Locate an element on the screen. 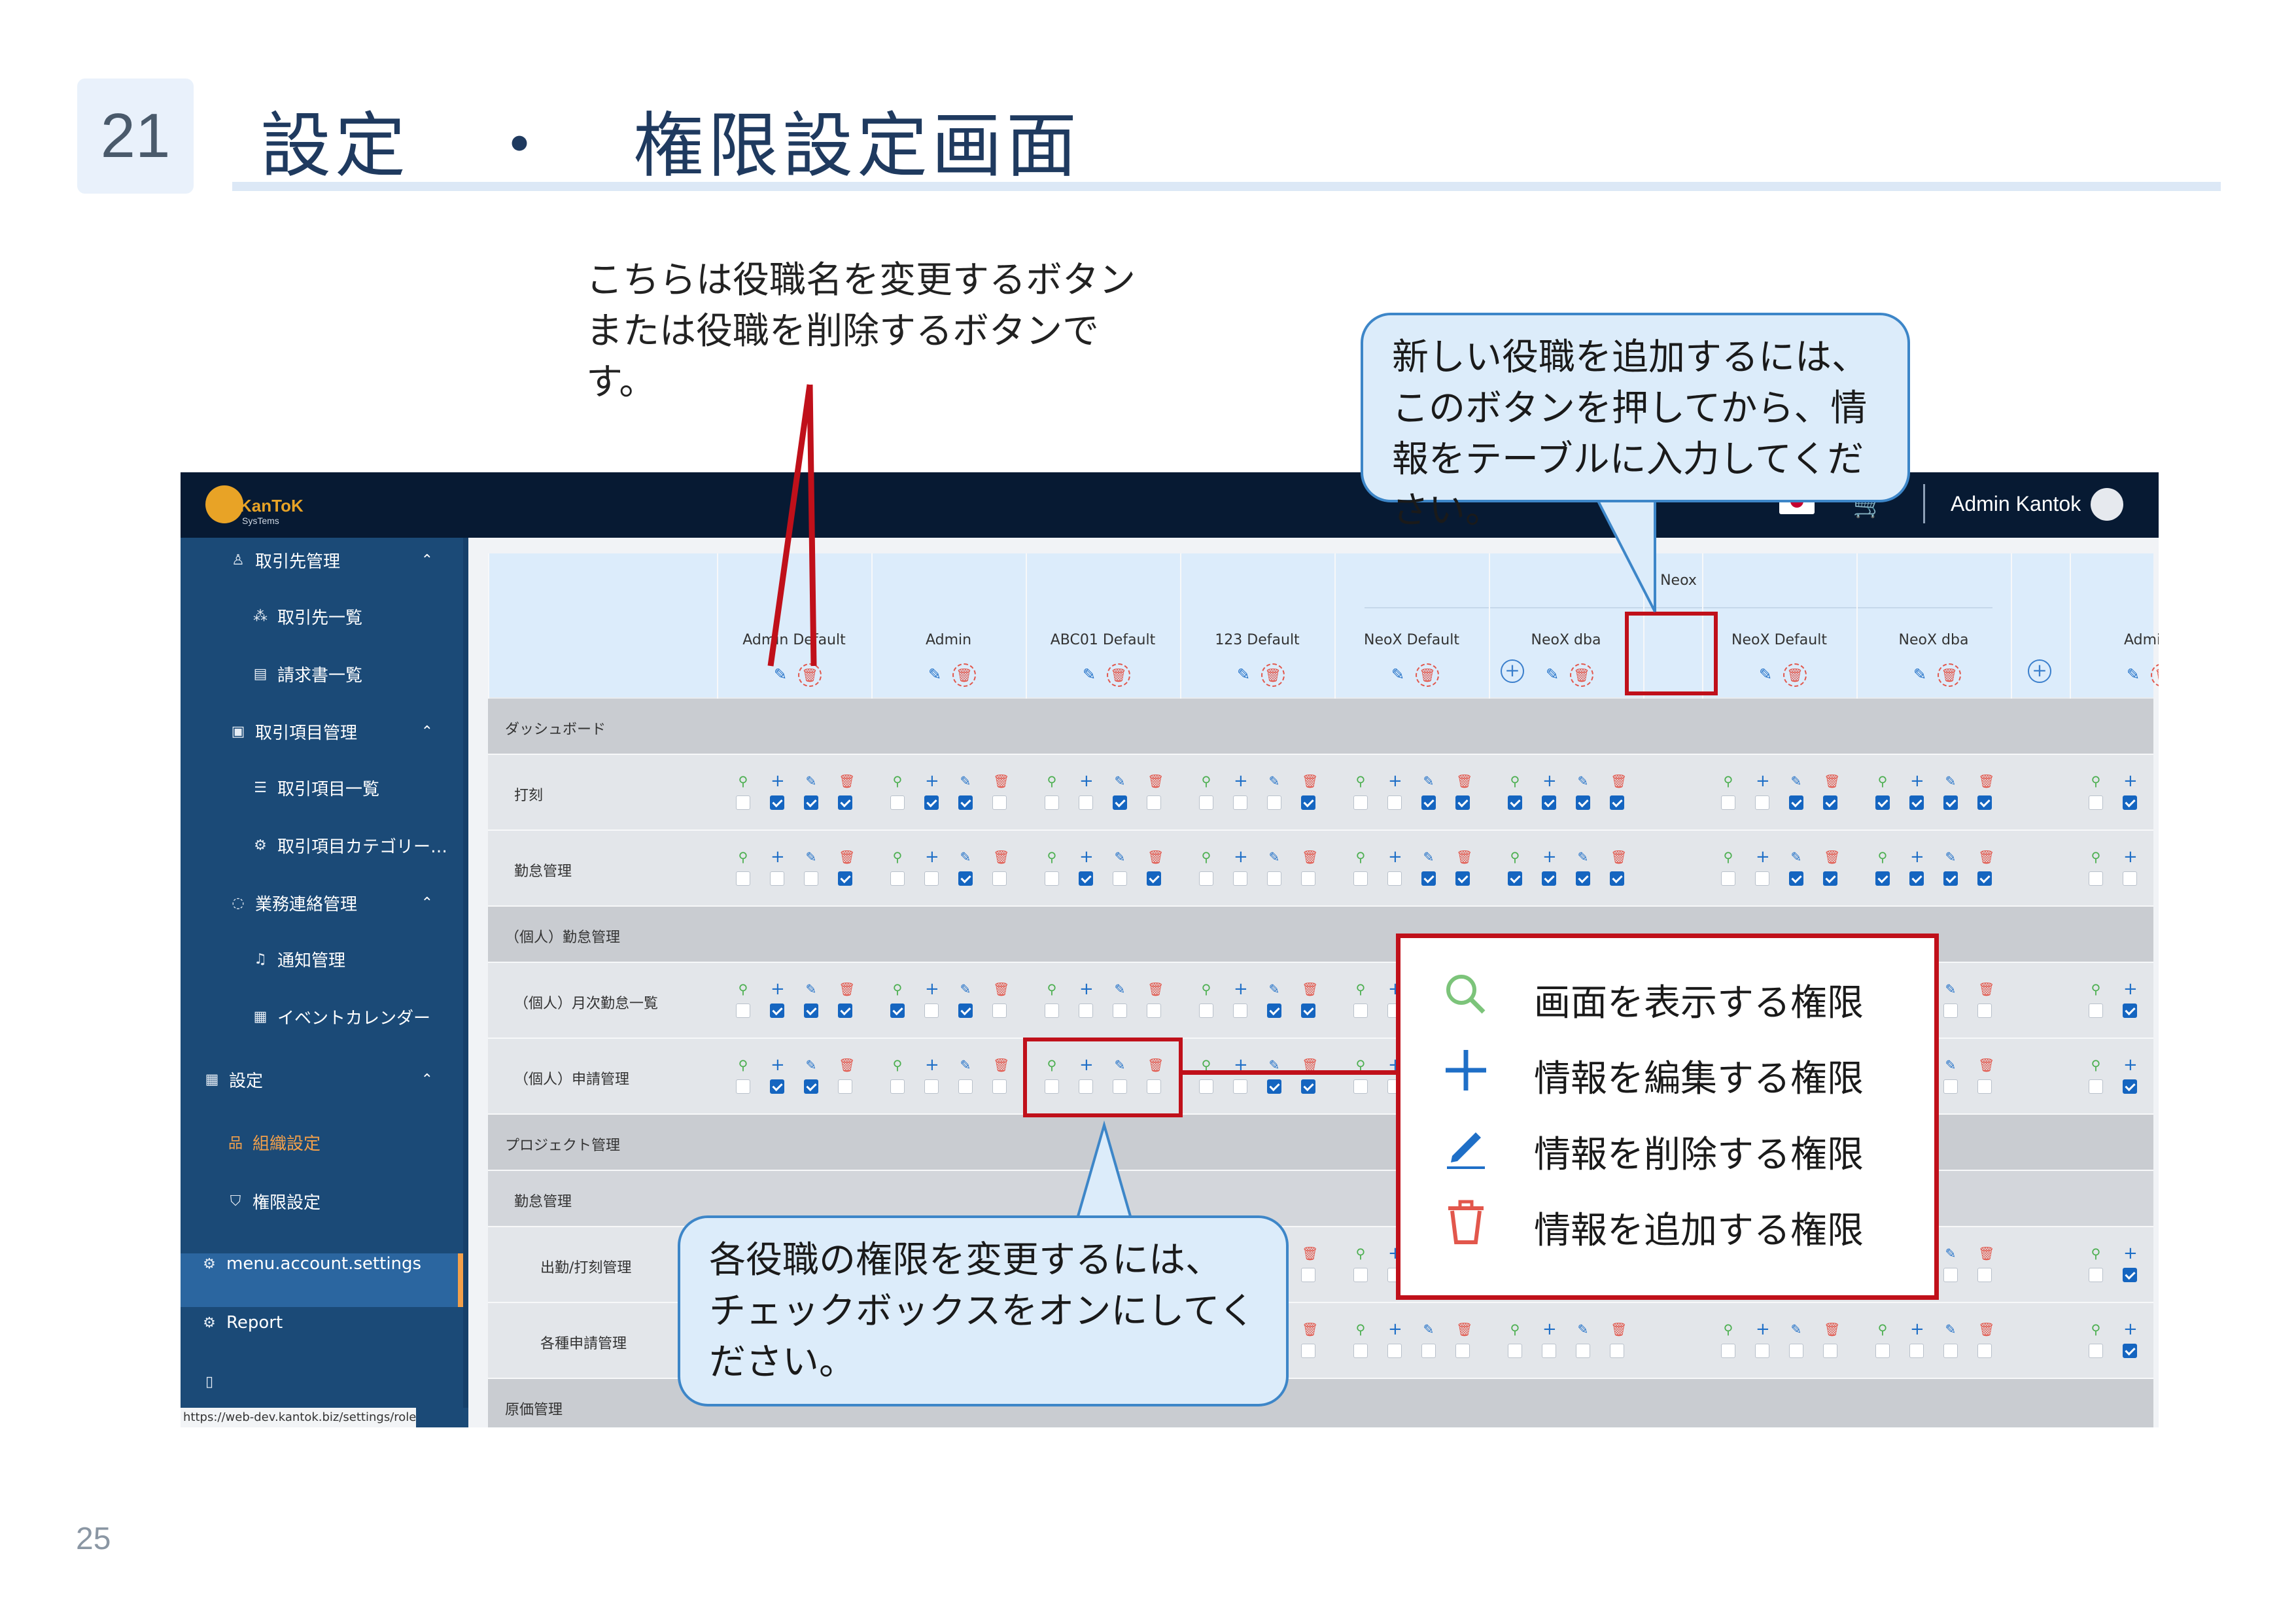 This screenshot has width=2296, height=1623. legend-edit: 情報を削除する権限 is located at coordinates (1652, 1151).